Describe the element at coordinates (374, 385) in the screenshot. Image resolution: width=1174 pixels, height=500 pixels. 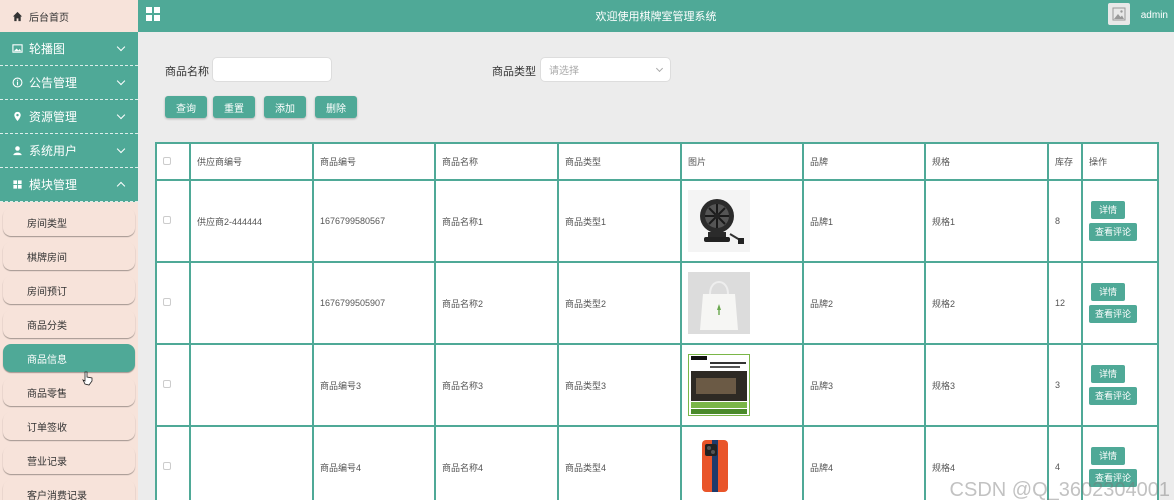
I see `product-code-cell: 商品编号3` at that location.